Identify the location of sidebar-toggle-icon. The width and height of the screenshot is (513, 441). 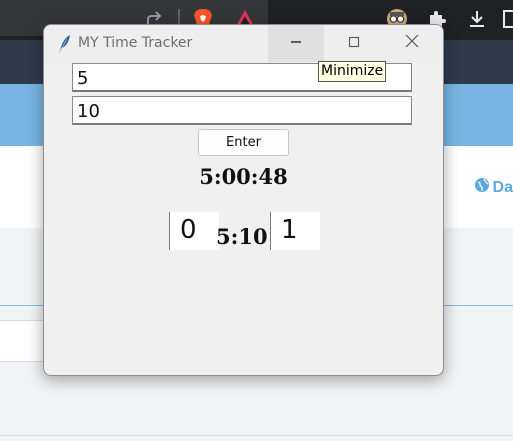
(508, 19).